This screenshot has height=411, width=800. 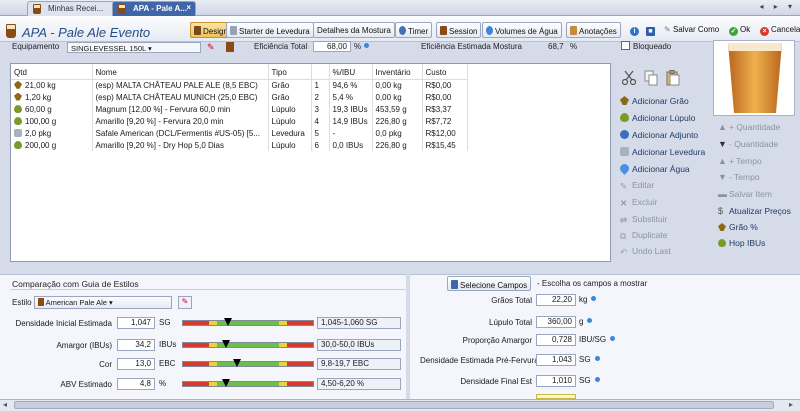 What do you see at coordinates (624, 252) in the screenshot?
I see `undo-icon: ↶` at bounding box center [624, 252].